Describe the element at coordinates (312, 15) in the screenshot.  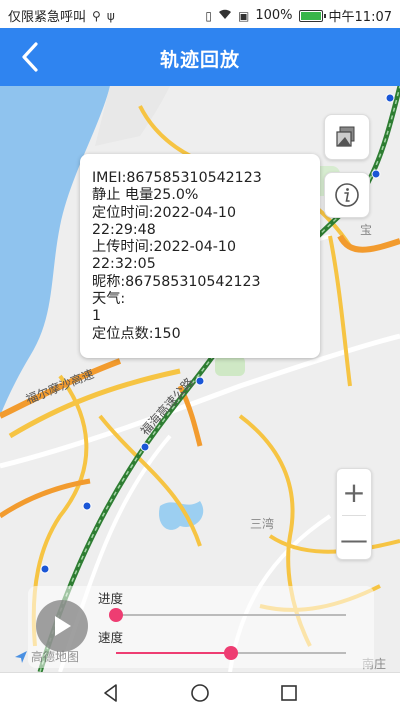
I see `battery-icon` at that location.